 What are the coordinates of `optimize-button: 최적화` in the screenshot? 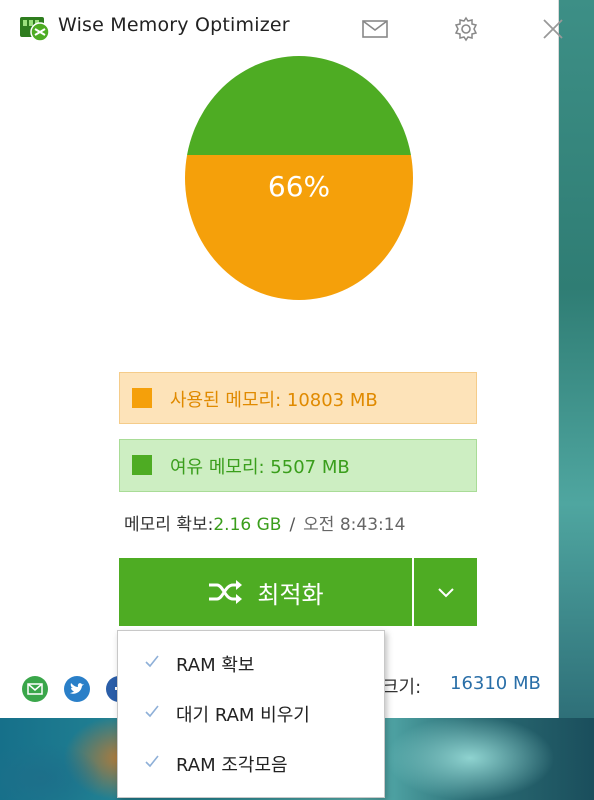 It's located at (265, 592).